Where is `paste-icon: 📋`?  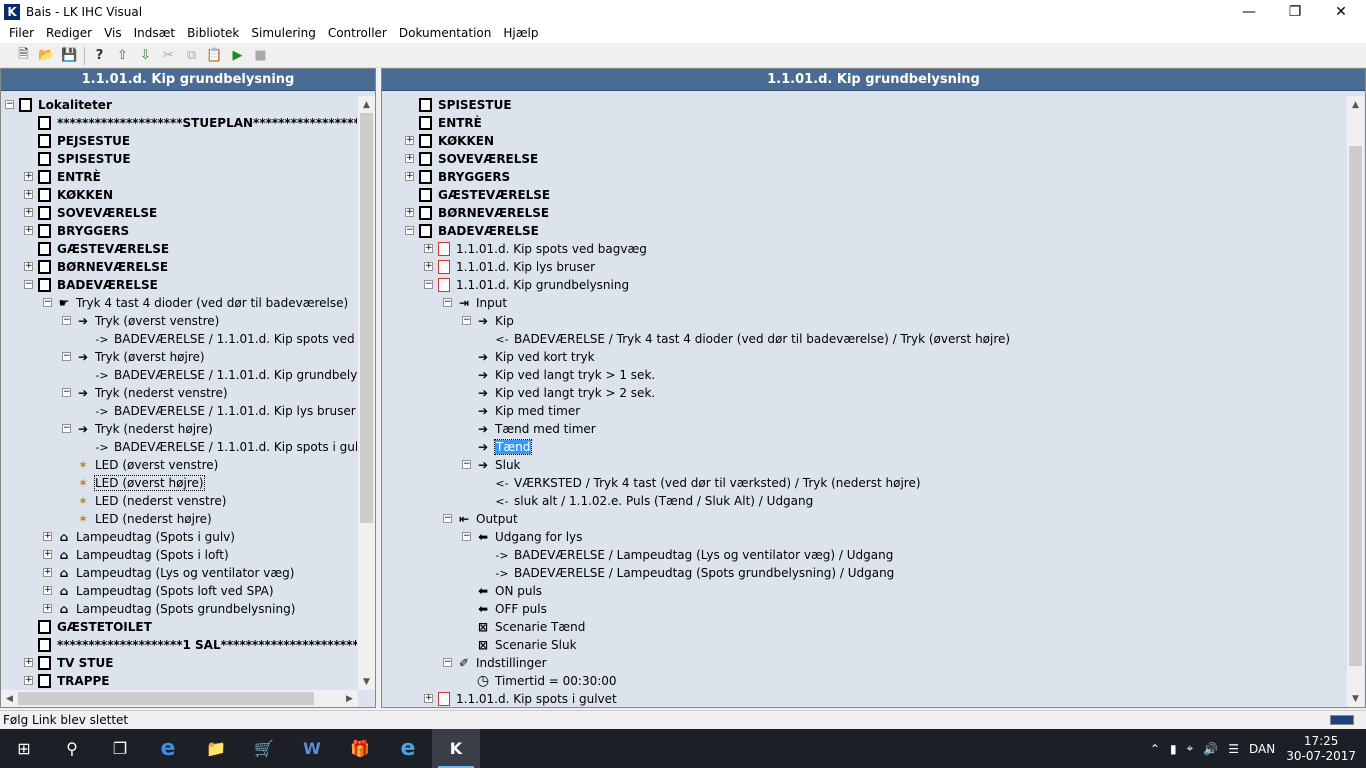
paste-icon: 📋 is located at coordinates (214, 56).